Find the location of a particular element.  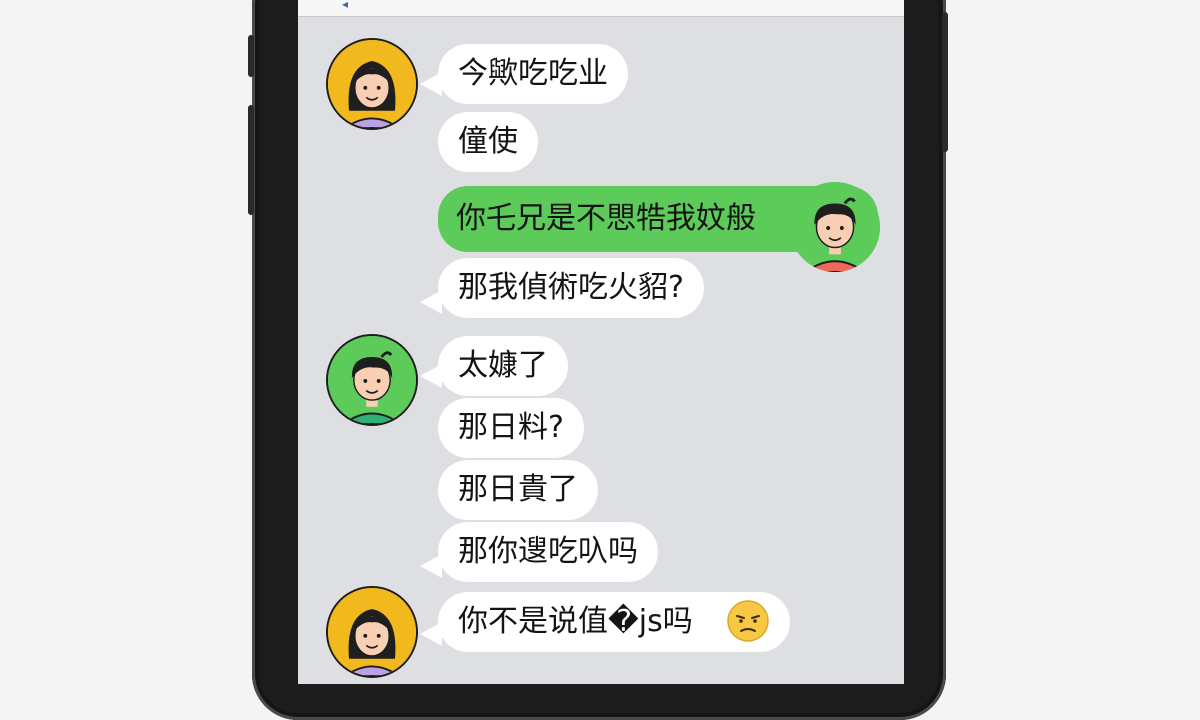

message-text: 你不是说值�js吗 is located at coordinates (575, 621).